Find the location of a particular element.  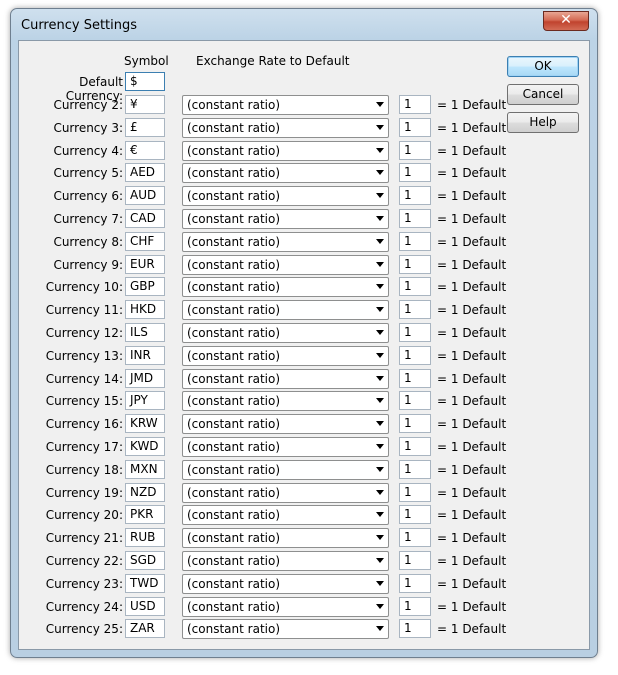

currency-symbol-input: KRW is located at coordinates (145, 423).